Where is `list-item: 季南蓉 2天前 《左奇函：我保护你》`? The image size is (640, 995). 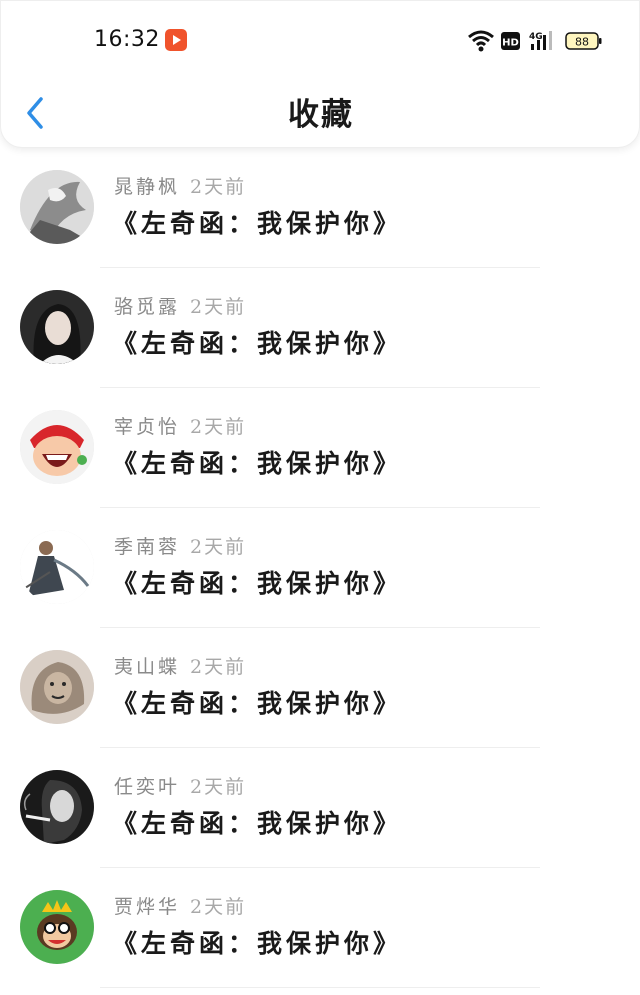 list-item: 季南蓉 2天前 《左奇函：我保护你》 is located at coordinates (320, 568).